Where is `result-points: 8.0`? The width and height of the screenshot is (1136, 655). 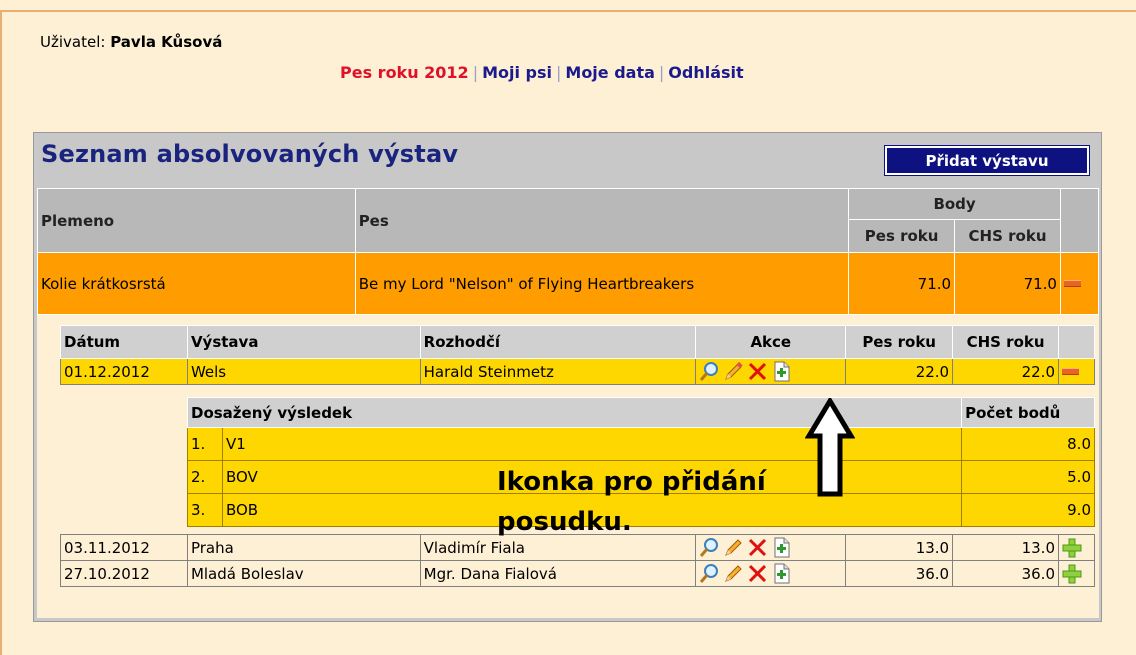 result-points: 8.0 is located at coordinates (1028, 444).